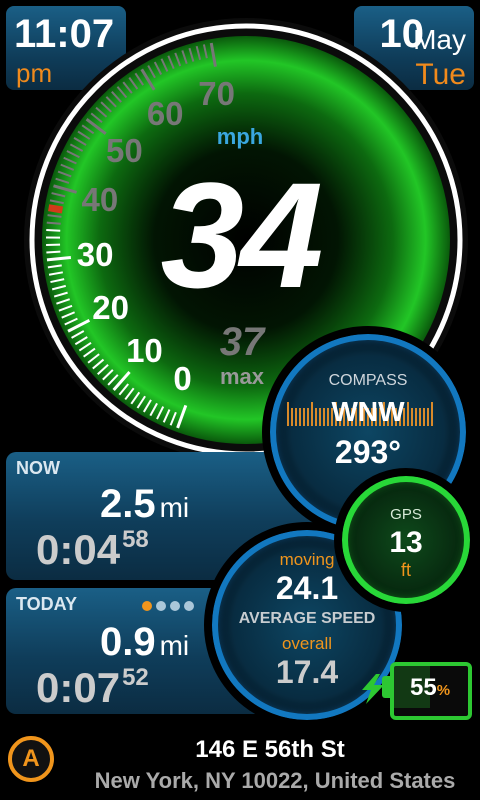 The width and height of the screenshot is (480, 800). Describe the element at coordinates (242, 235) in the screenshot. I see `current-speed: 34` at that location.